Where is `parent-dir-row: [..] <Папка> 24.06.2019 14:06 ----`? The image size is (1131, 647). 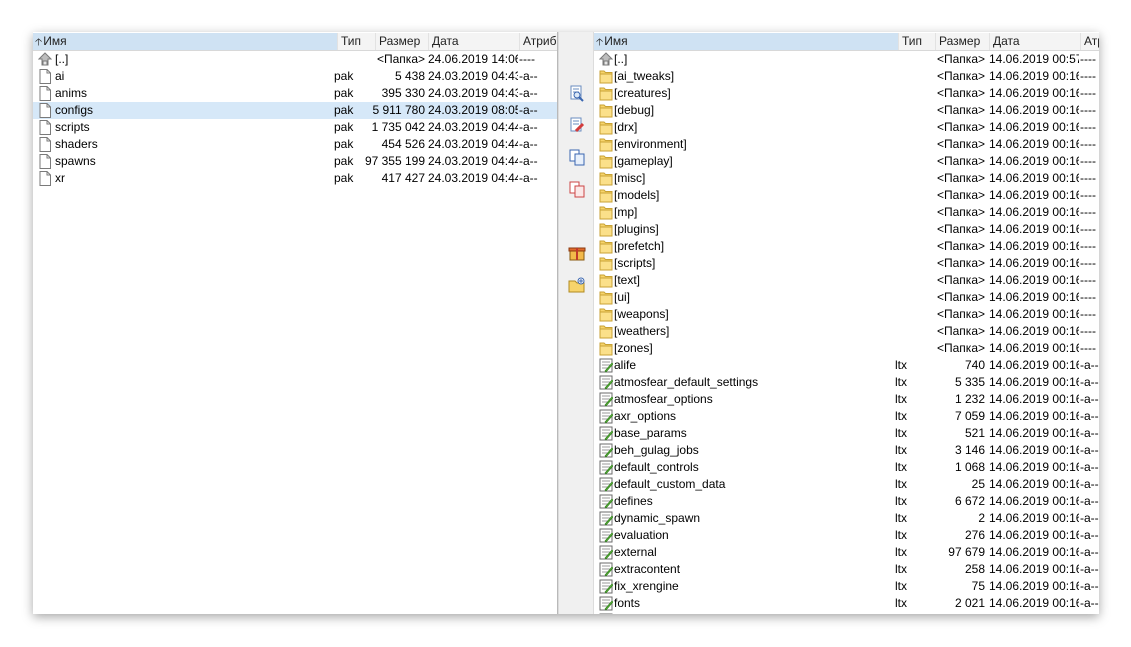
parent-dir-row: [..] <Папка> 24.06.2019 14:06 ---- is located at coordinates (295, 59).